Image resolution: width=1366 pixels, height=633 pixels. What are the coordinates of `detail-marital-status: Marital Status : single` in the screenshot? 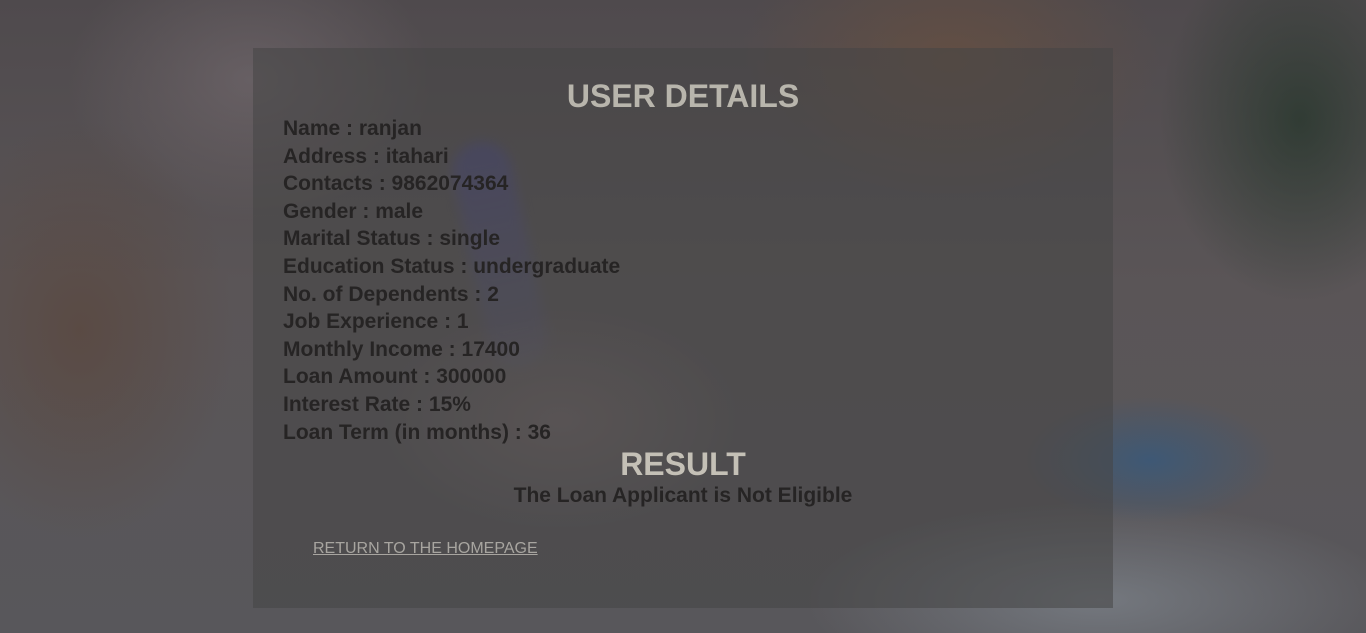 It's located at (392, 239).